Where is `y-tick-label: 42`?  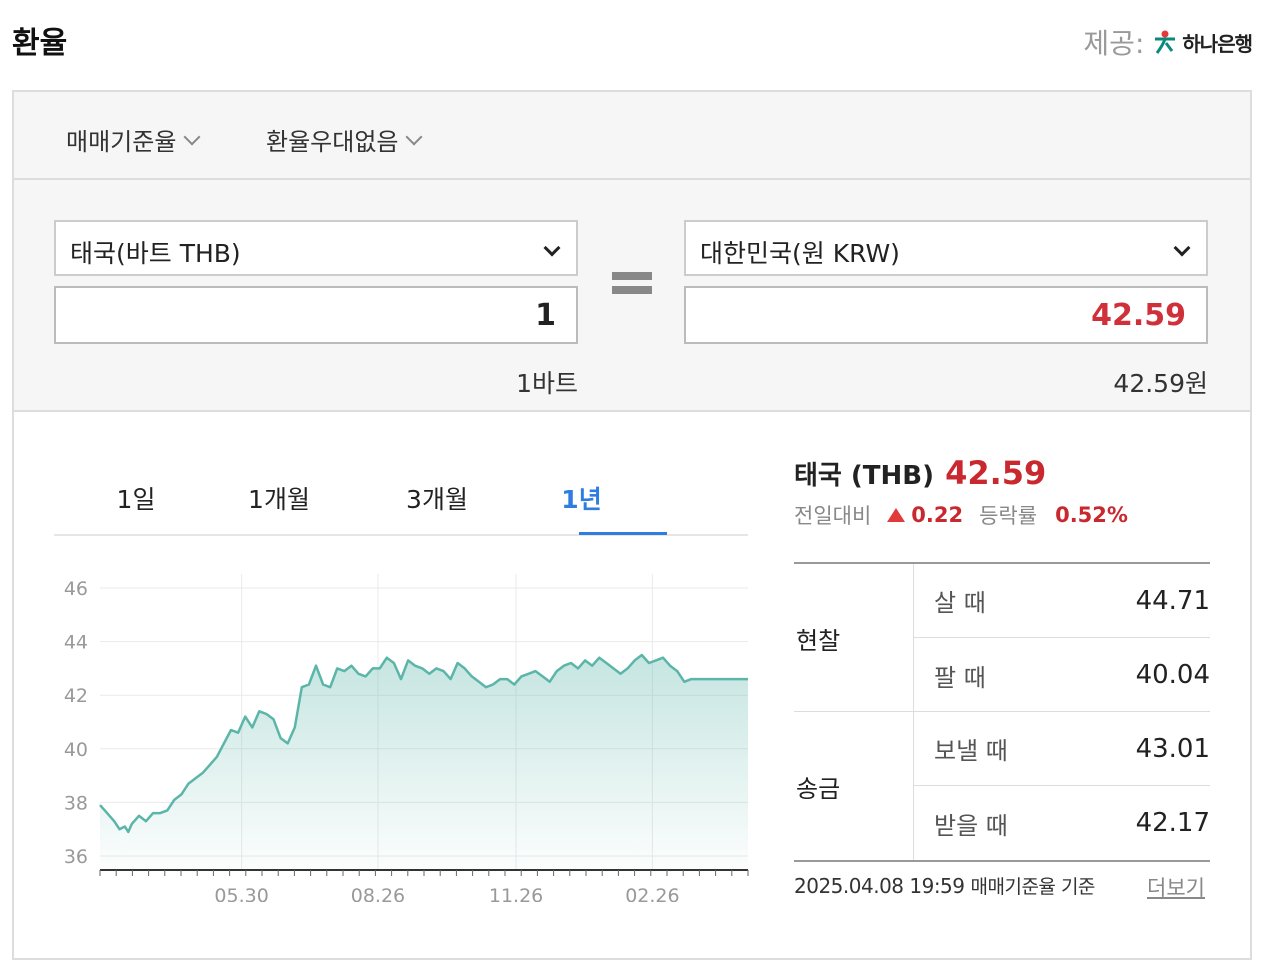
y-tick-label: 42 is located at coordinates (76, 696).